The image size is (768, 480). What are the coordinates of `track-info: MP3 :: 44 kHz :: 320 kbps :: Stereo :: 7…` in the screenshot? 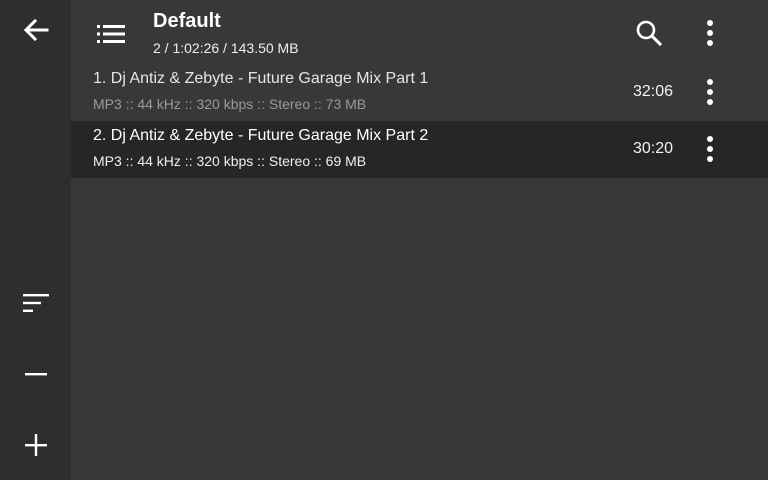 It's located at (230, 104).